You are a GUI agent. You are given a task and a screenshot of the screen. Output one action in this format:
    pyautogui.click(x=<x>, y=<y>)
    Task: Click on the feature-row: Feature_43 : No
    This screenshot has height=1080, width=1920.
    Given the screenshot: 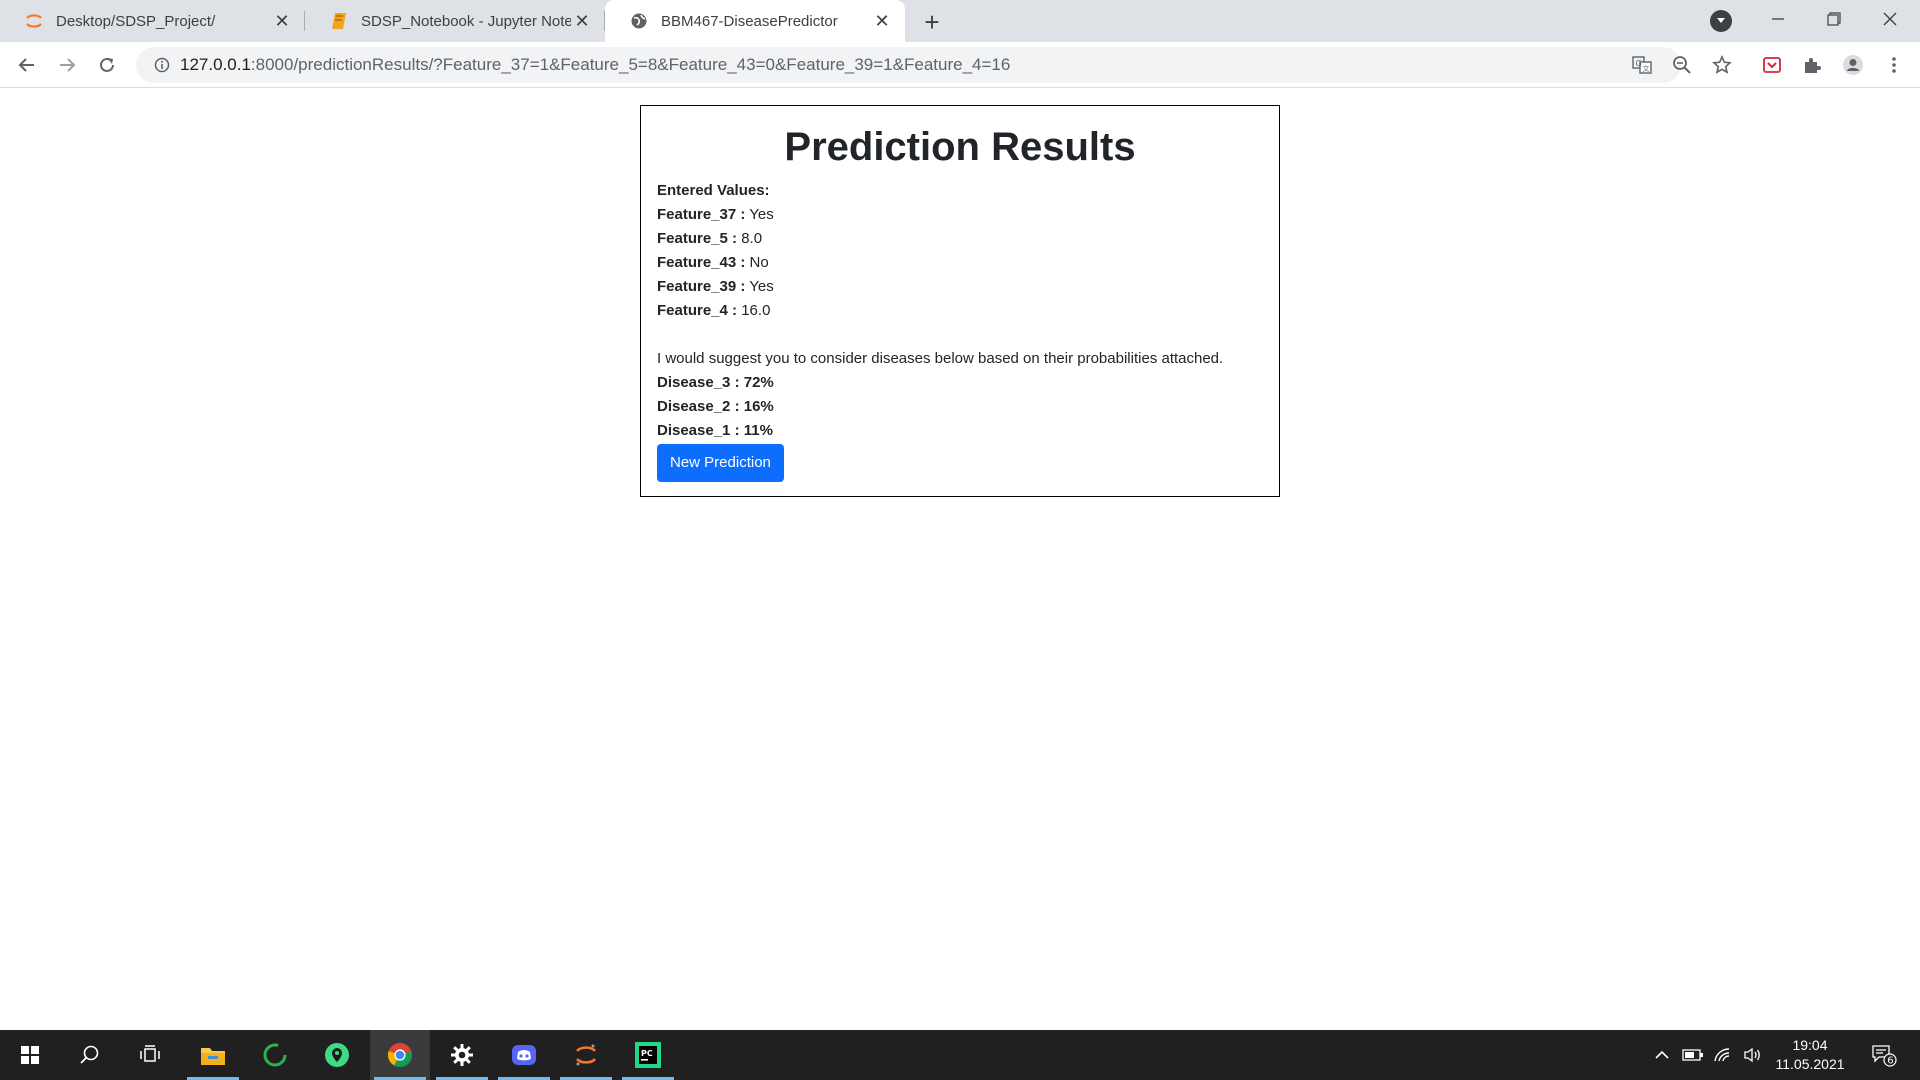 What is the action you would take?
    pyautogui.click(x=960, y=263)
    